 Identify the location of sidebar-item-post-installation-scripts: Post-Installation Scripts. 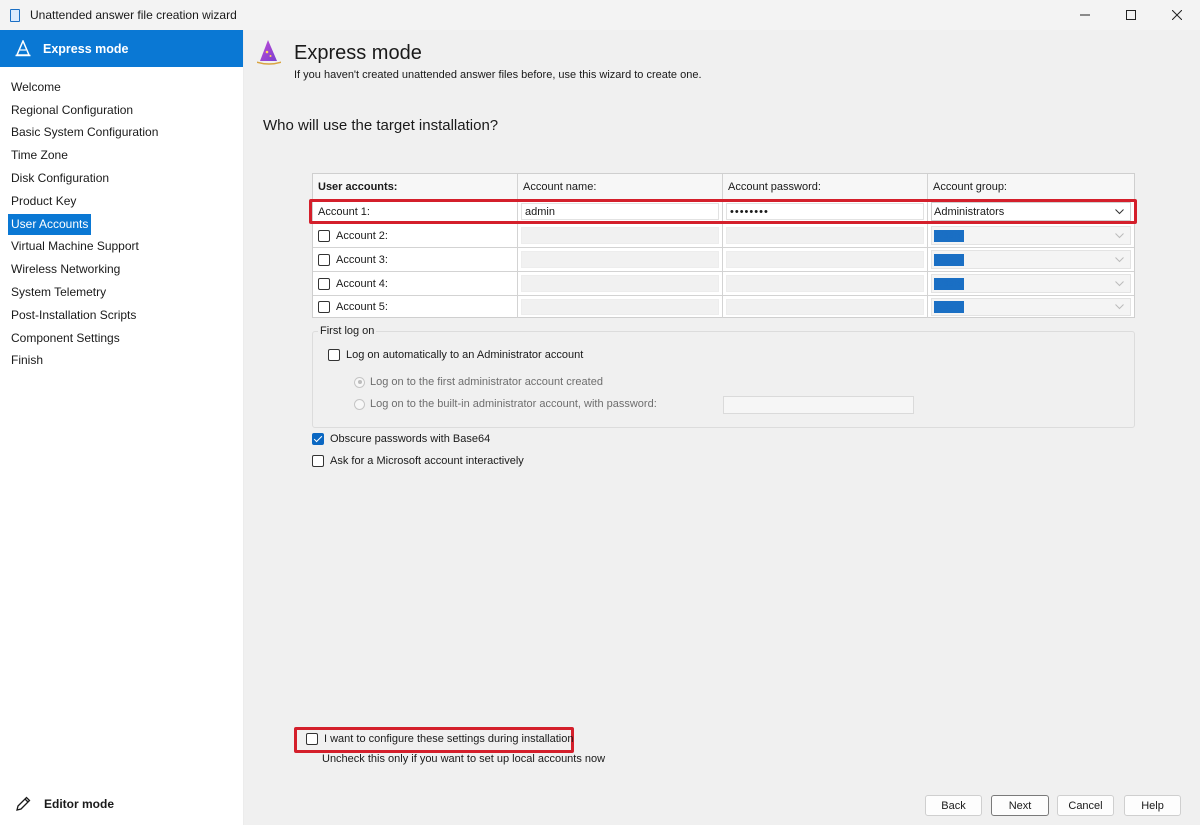
(121, 315).